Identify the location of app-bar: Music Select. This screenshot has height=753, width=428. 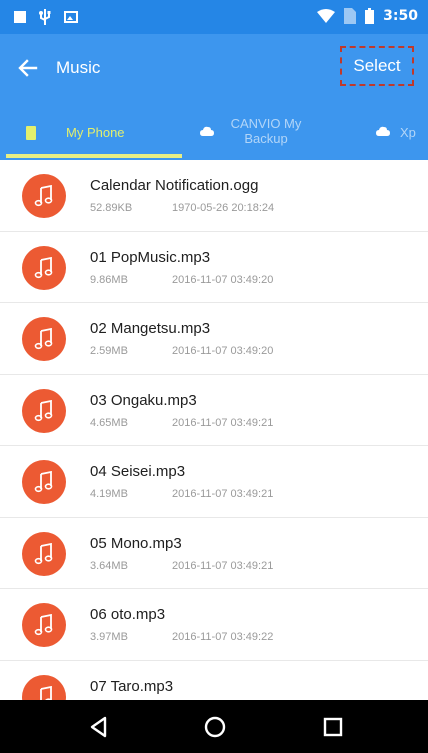
(214, 69).